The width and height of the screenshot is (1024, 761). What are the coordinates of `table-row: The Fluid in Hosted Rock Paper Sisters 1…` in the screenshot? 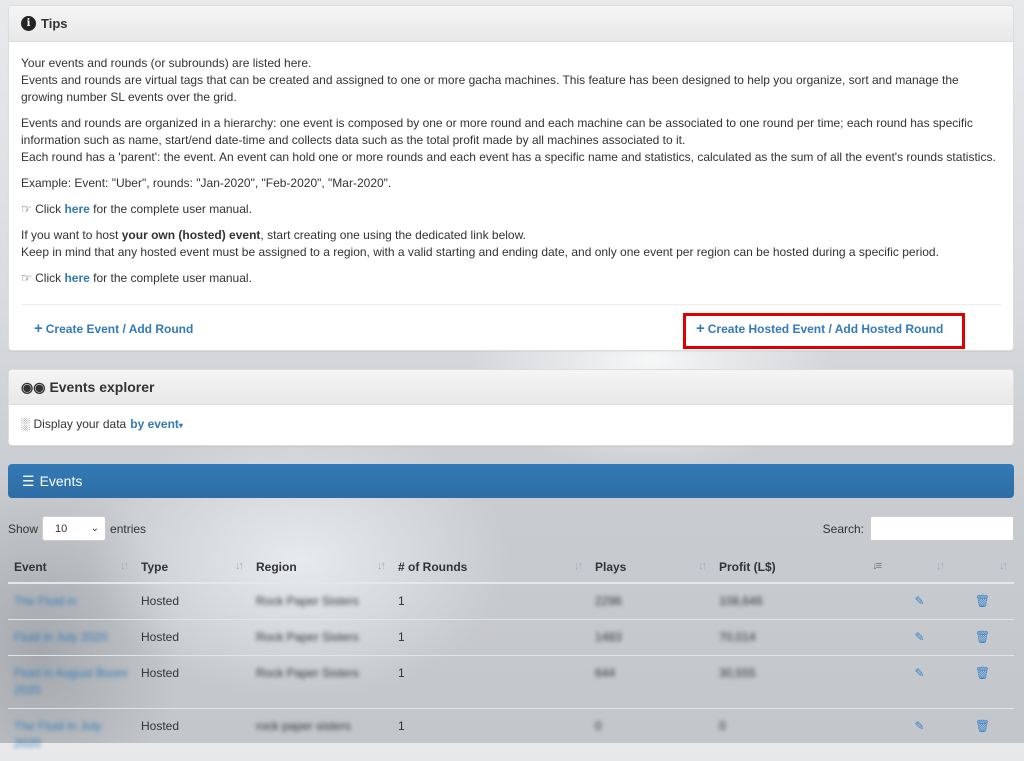 It's located at (511, 601).